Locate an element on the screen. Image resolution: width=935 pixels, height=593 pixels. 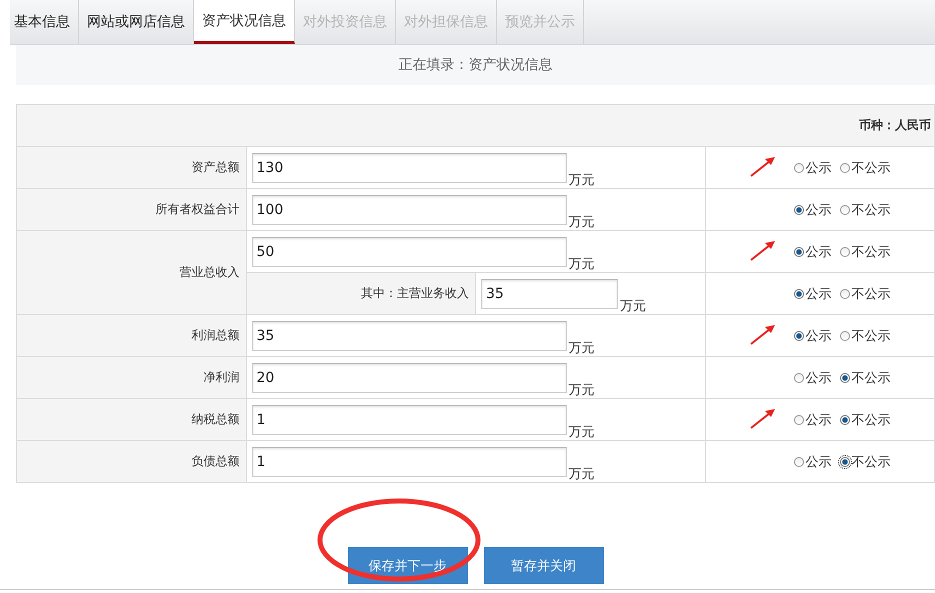
status-text: 正在填录：资产状况信息 is located at coordinates (475, 65).